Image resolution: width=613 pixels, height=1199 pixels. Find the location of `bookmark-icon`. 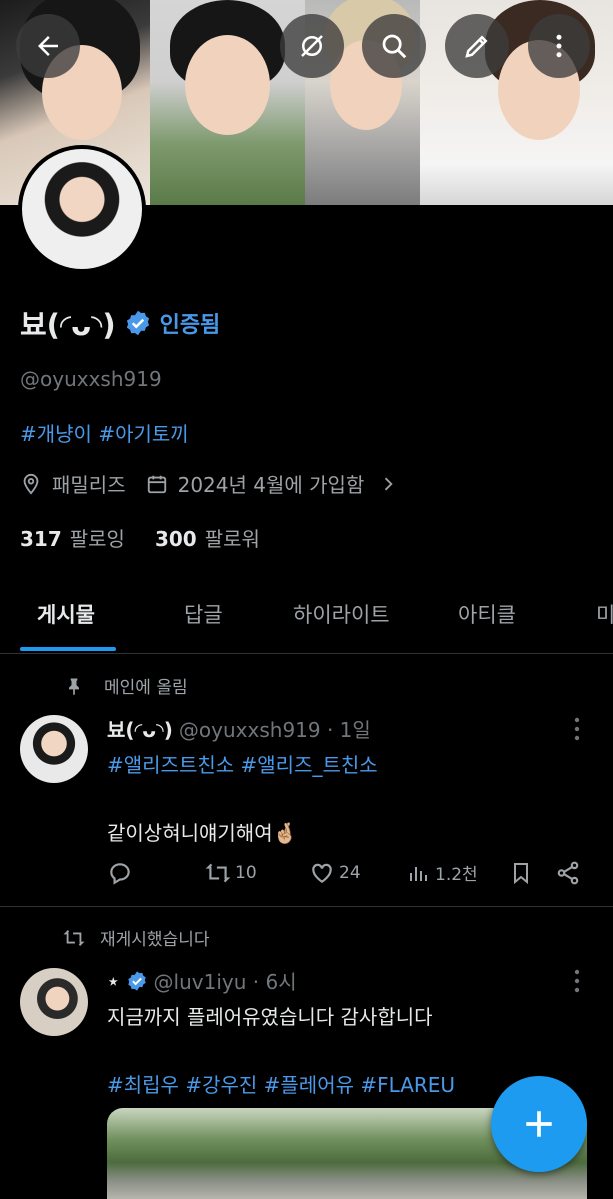

bookmark-icon is located at coordinates (521, 874).